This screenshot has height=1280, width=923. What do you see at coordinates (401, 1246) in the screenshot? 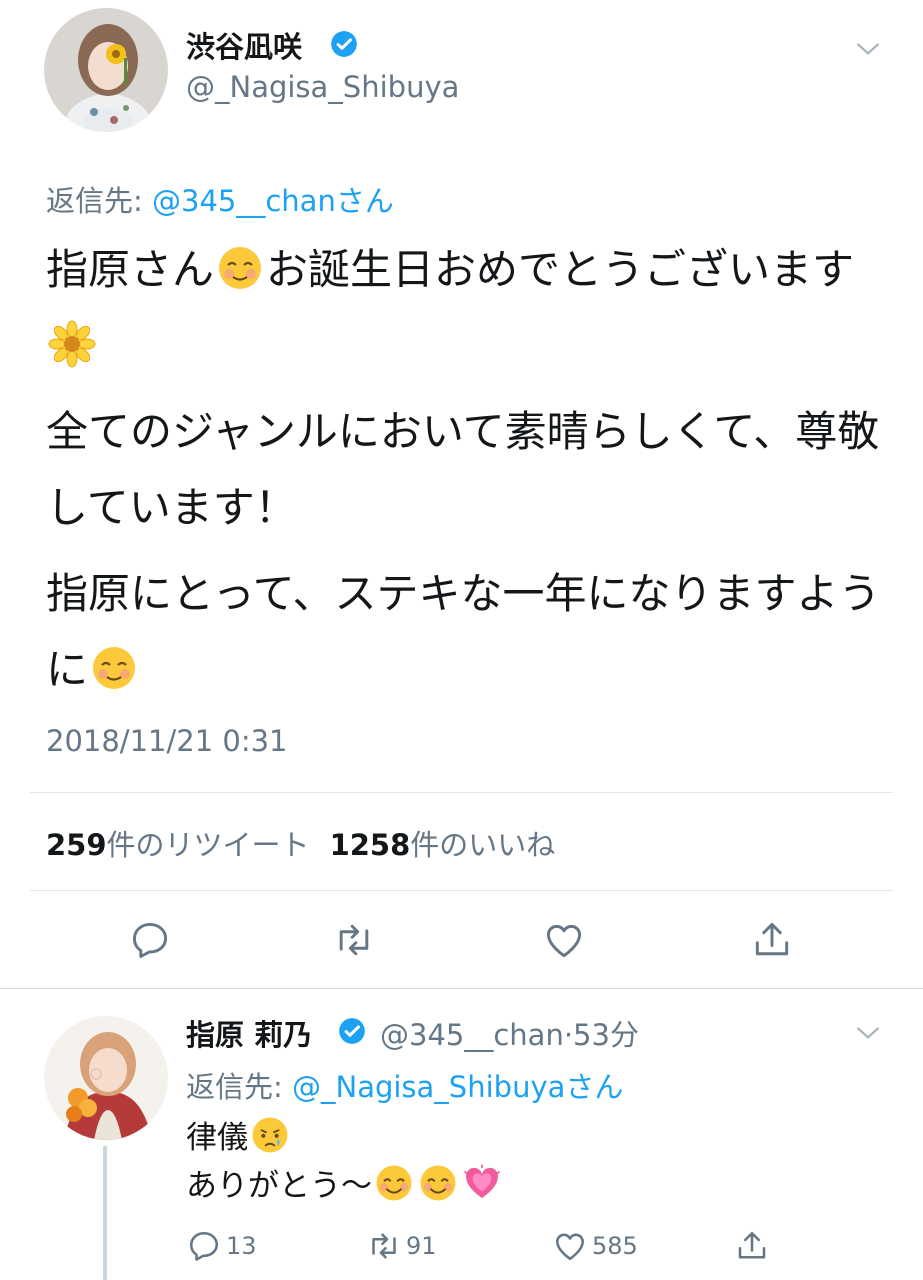
I see `reply-retweet-button: 91` at bounding box center [401, 1246].